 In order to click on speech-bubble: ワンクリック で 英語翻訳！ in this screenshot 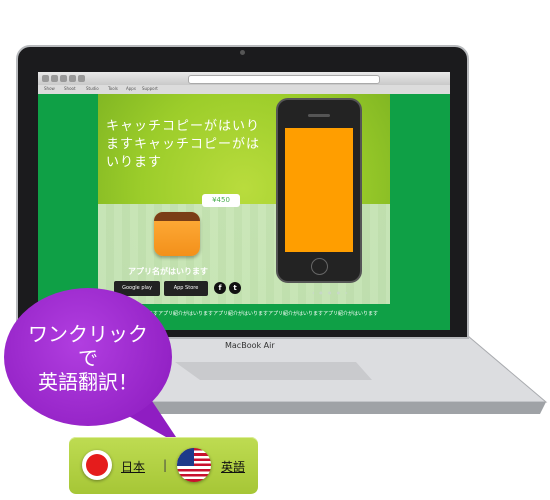, I will do `click(88, 357)`.